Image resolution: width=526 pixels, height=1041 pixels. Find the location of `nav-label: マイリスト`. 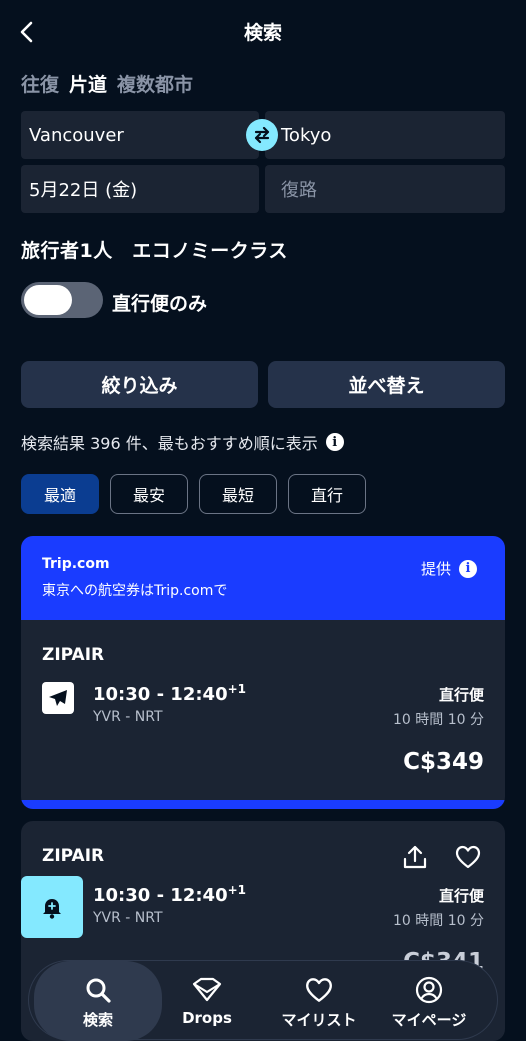

nav-label: マイリスト is located at coordinates (319, 1020).